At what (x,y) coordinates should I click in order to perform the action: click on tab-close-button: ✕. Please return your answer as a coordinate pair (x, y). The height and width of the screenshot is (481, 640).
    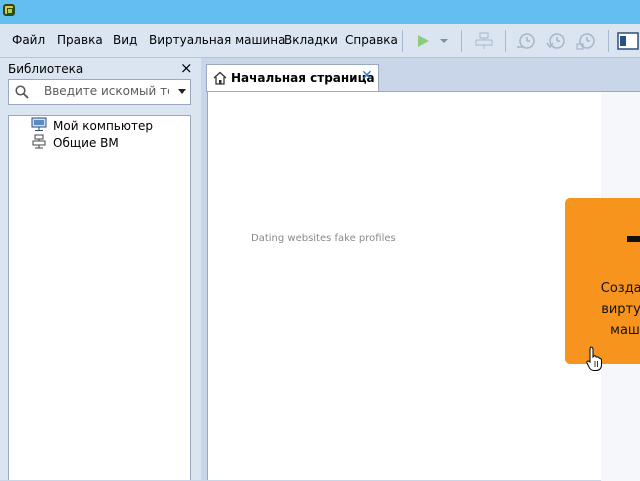
    Looking at the image, I should click on (367, 76).